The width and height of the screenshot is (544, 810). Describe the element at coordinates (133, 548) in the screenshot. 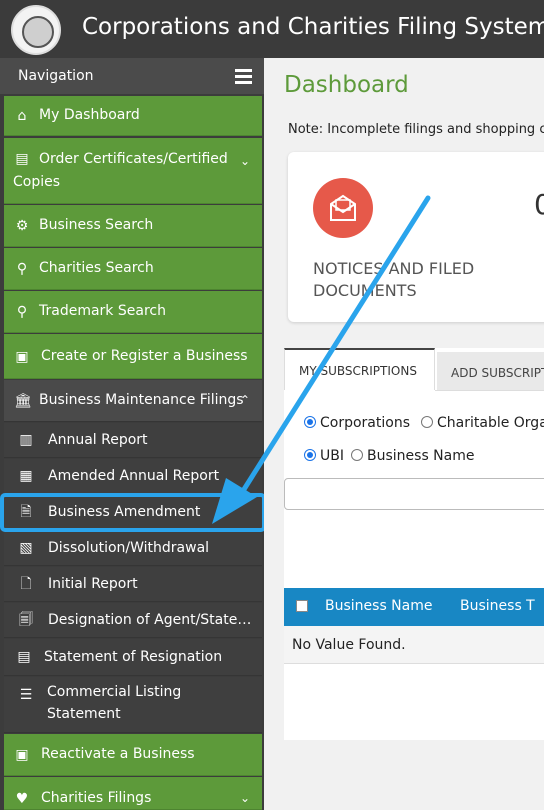

I see `sidebar-item-dissolution-withdrawal: ▧ Dissolution/Withdrawal` at that location.